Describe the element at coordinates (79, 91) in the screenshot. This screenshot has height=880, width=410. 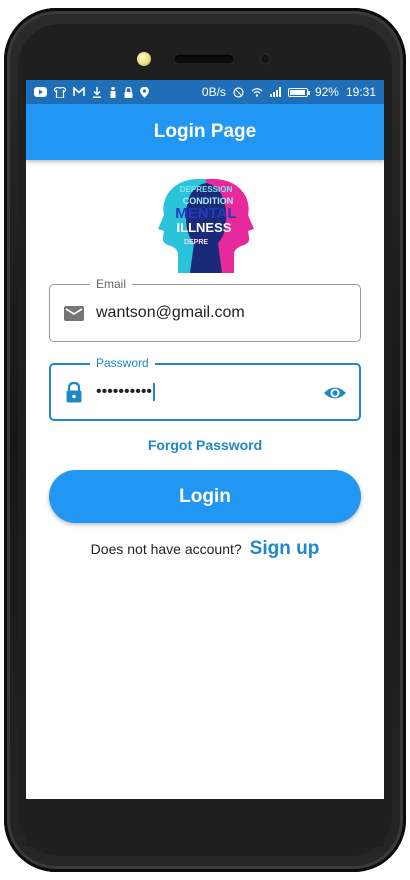
I see `gmail-icon` at that location.